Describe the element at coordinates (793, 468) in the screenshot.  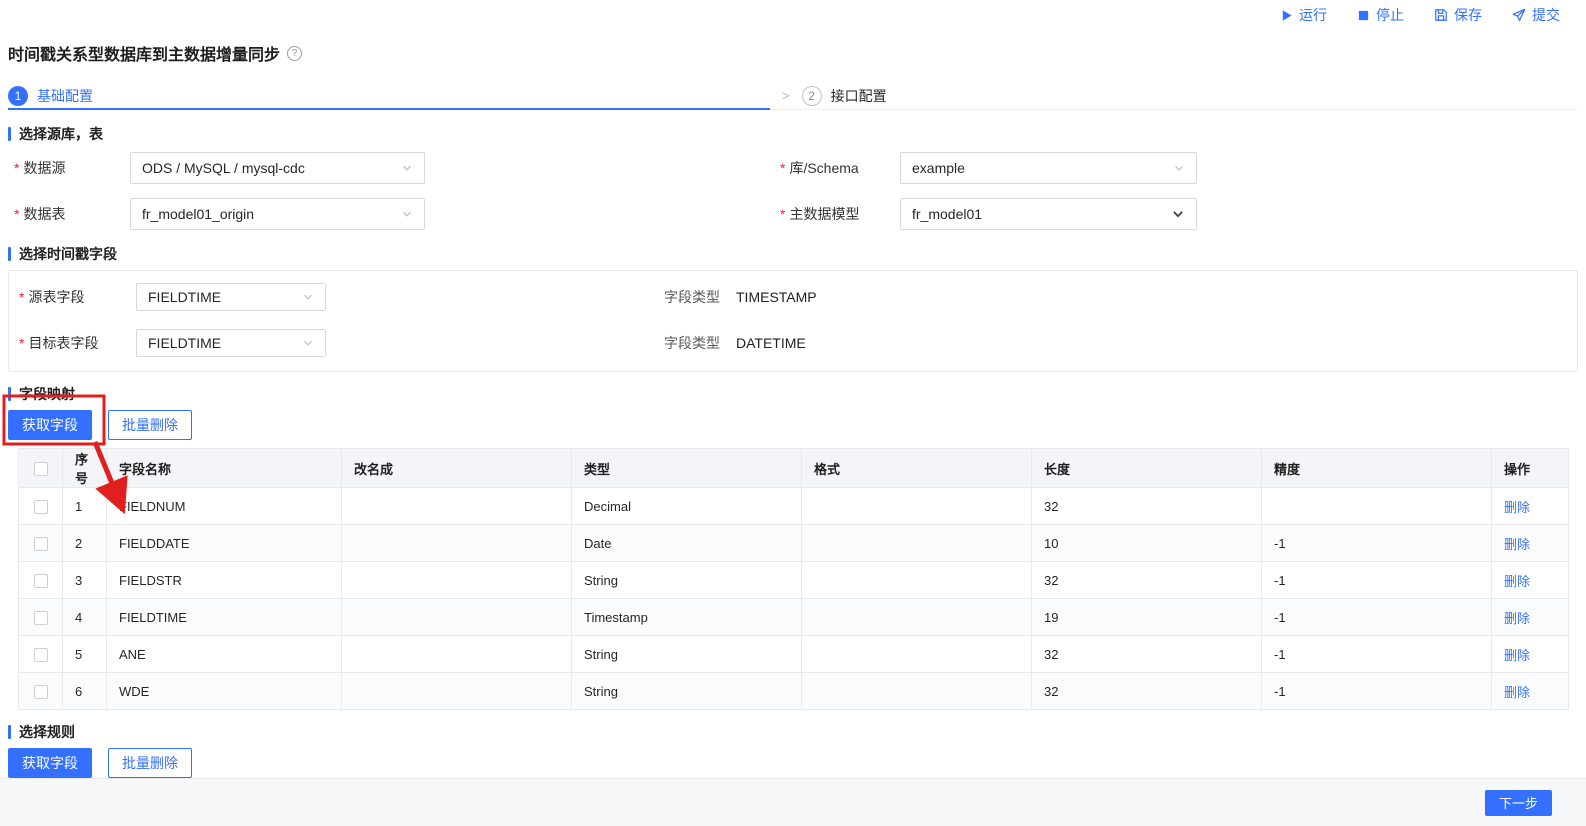
I see `table-header-row: 序号 字段名称 改名成 类型 格式 长度 精度 操作` at that location.